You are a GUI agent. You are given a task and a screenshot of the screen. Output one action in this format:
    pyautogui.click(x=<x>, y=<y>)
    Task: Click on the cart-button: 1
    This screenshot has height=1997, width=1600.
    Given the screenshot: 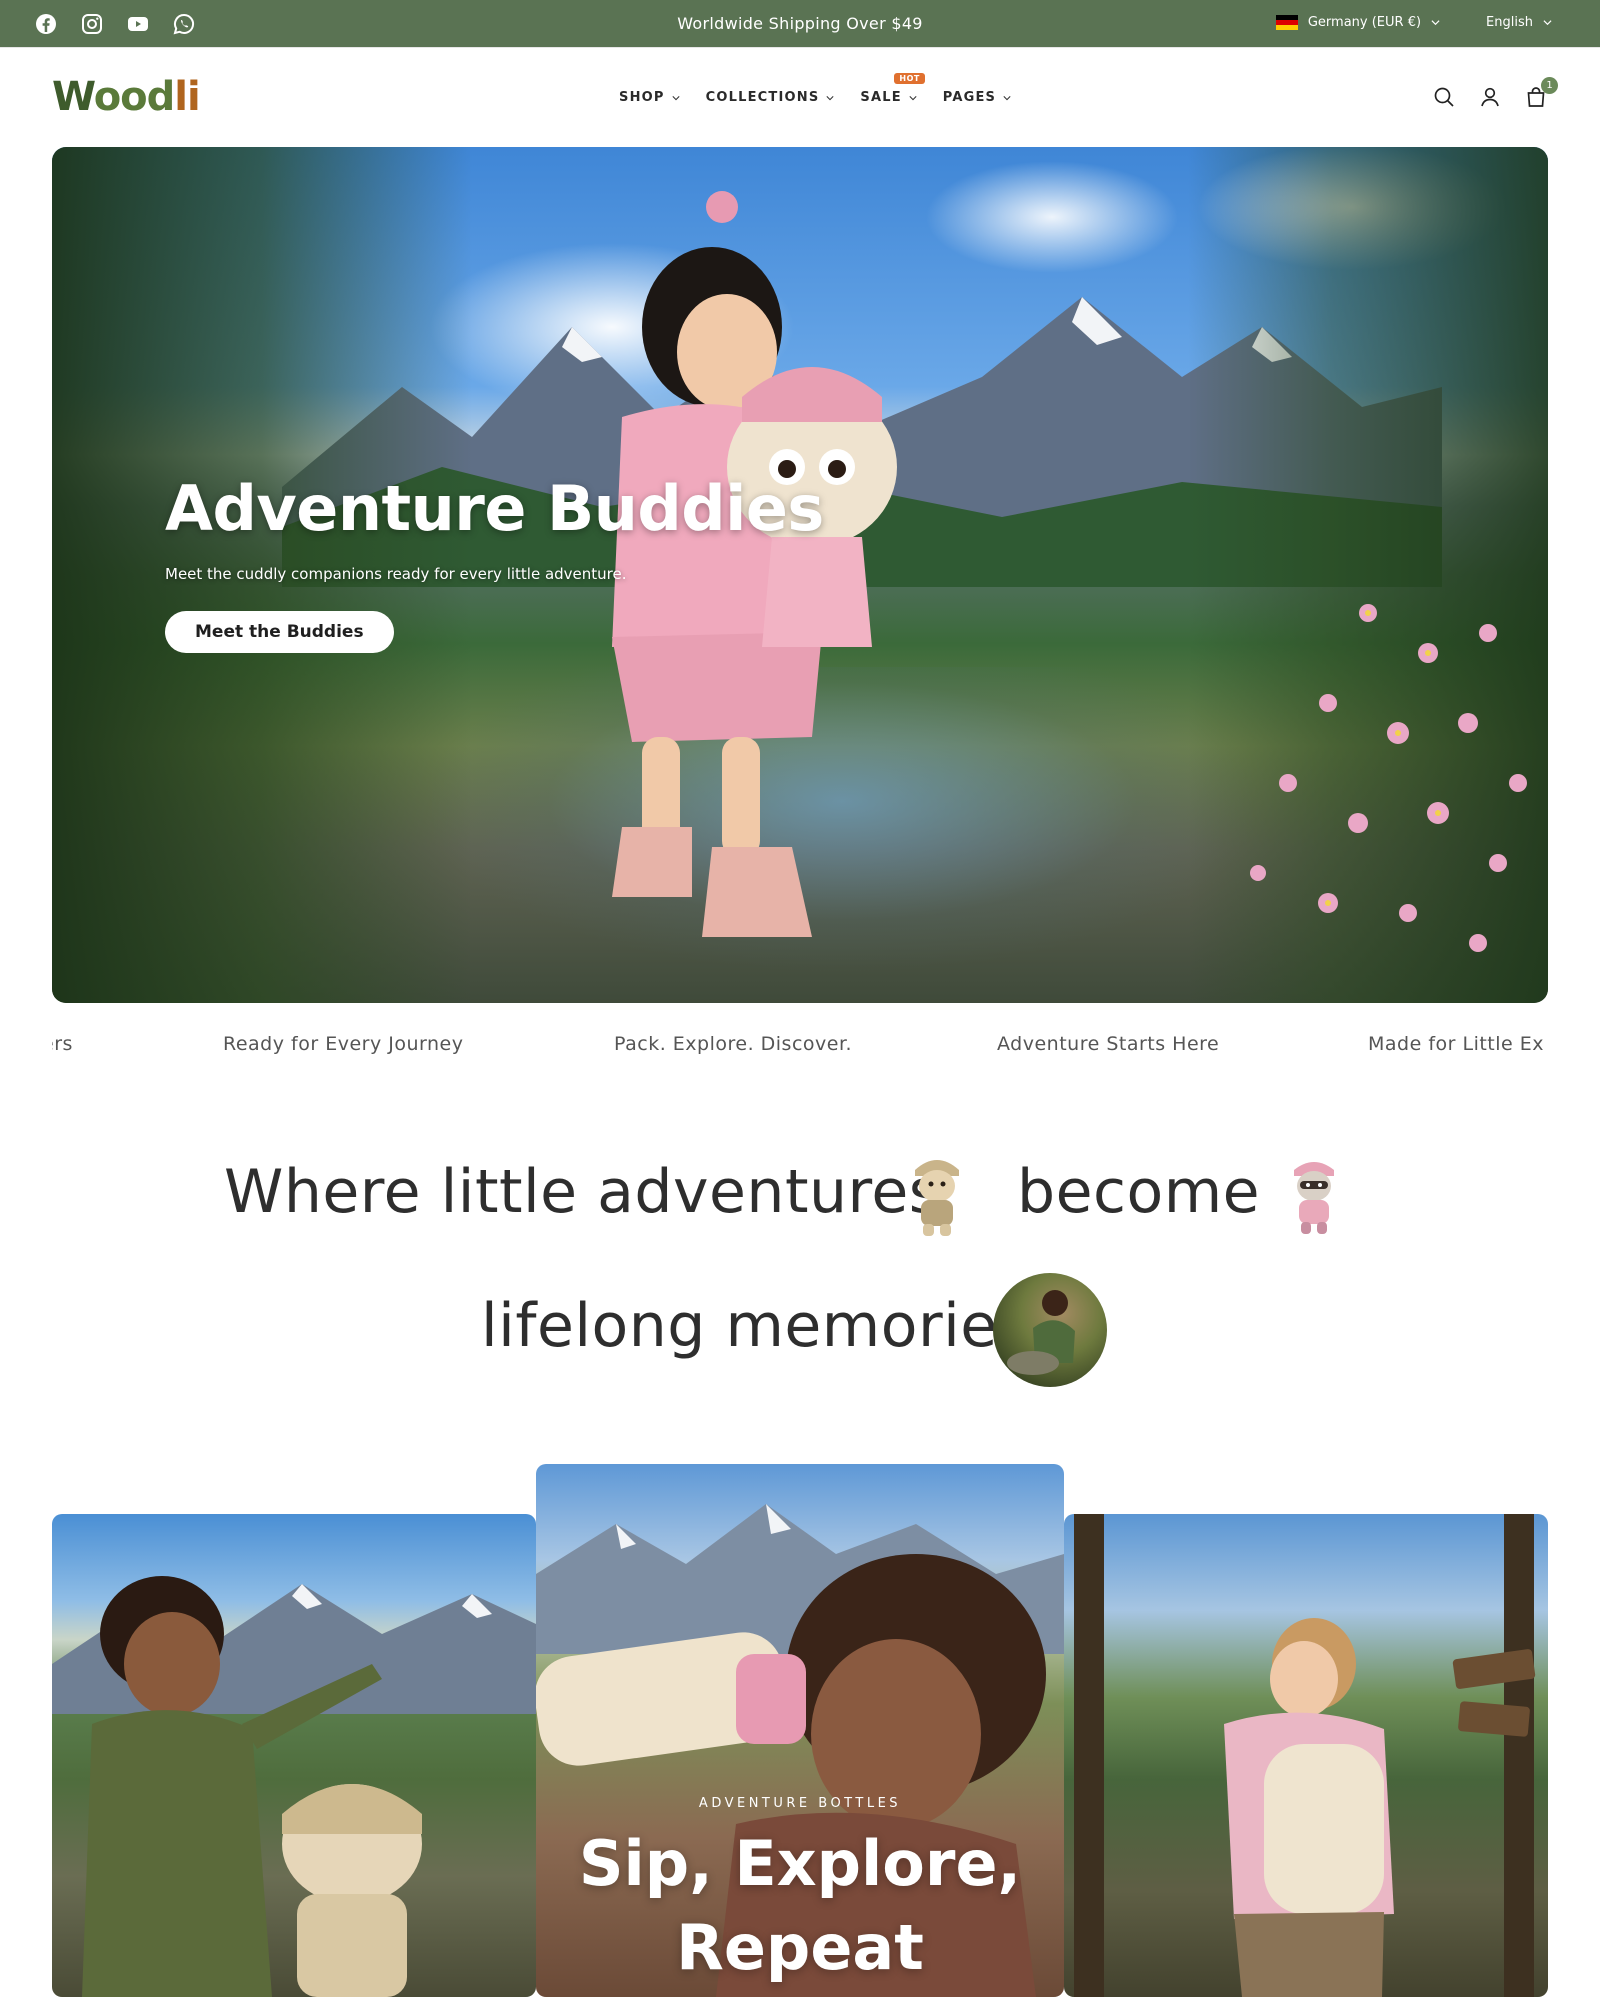 What is the action you would take?
    pyautogui.click(x=1541, y=93)
    